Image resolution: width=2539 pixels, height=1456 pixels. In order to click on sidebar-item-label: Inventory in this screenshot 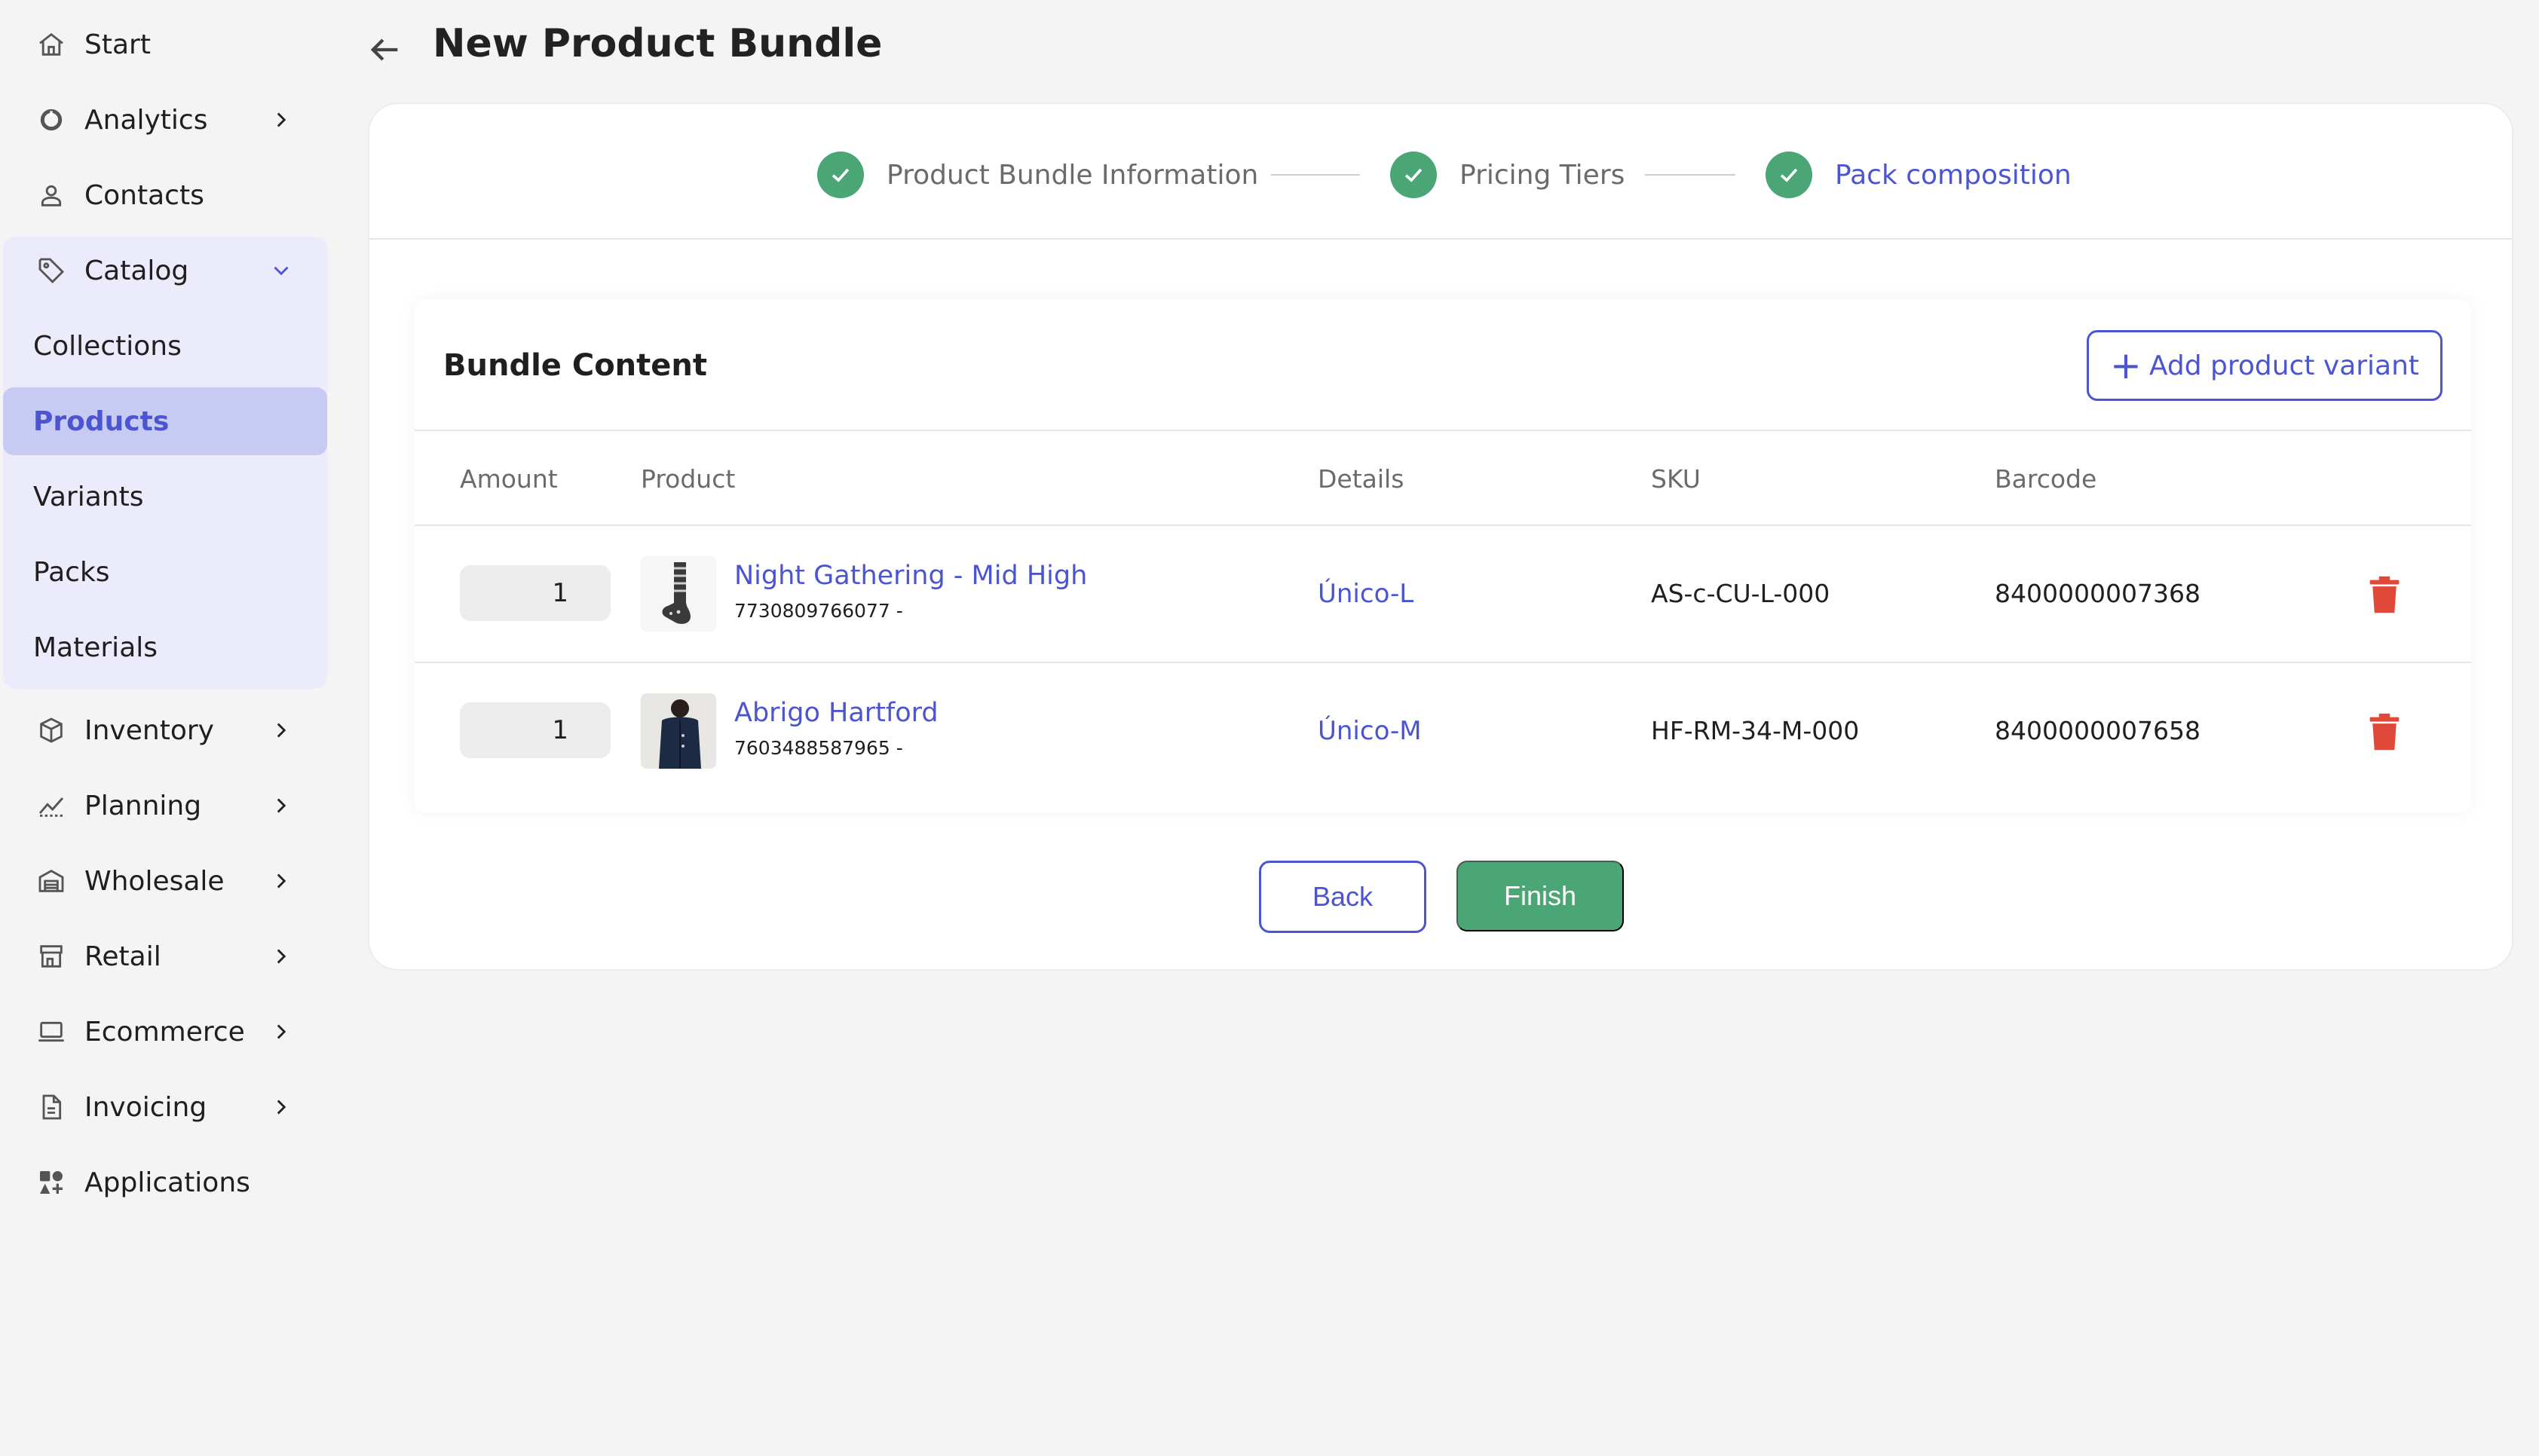, I will do `click(149, 730)`.